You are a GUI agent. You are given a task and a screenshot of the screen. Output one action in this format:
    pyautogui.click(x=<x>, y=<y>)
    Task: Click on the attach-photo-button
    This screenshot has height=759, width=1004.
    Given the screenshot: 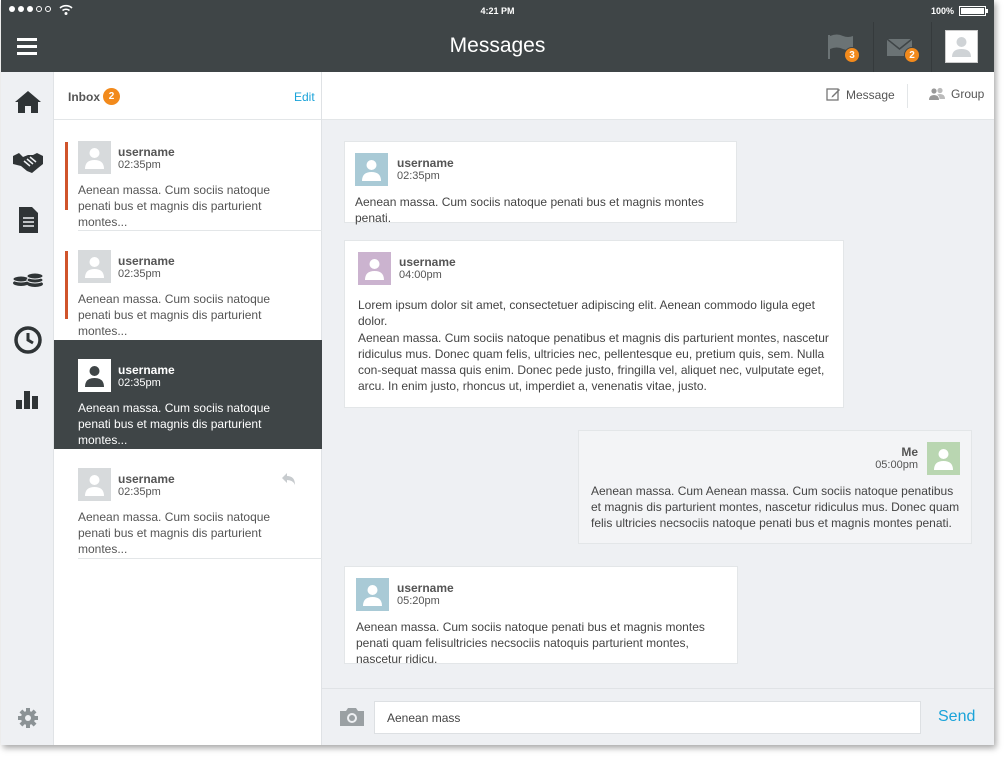 What is the action you would take?
    pyautogui.click(x=352, y=717)
    